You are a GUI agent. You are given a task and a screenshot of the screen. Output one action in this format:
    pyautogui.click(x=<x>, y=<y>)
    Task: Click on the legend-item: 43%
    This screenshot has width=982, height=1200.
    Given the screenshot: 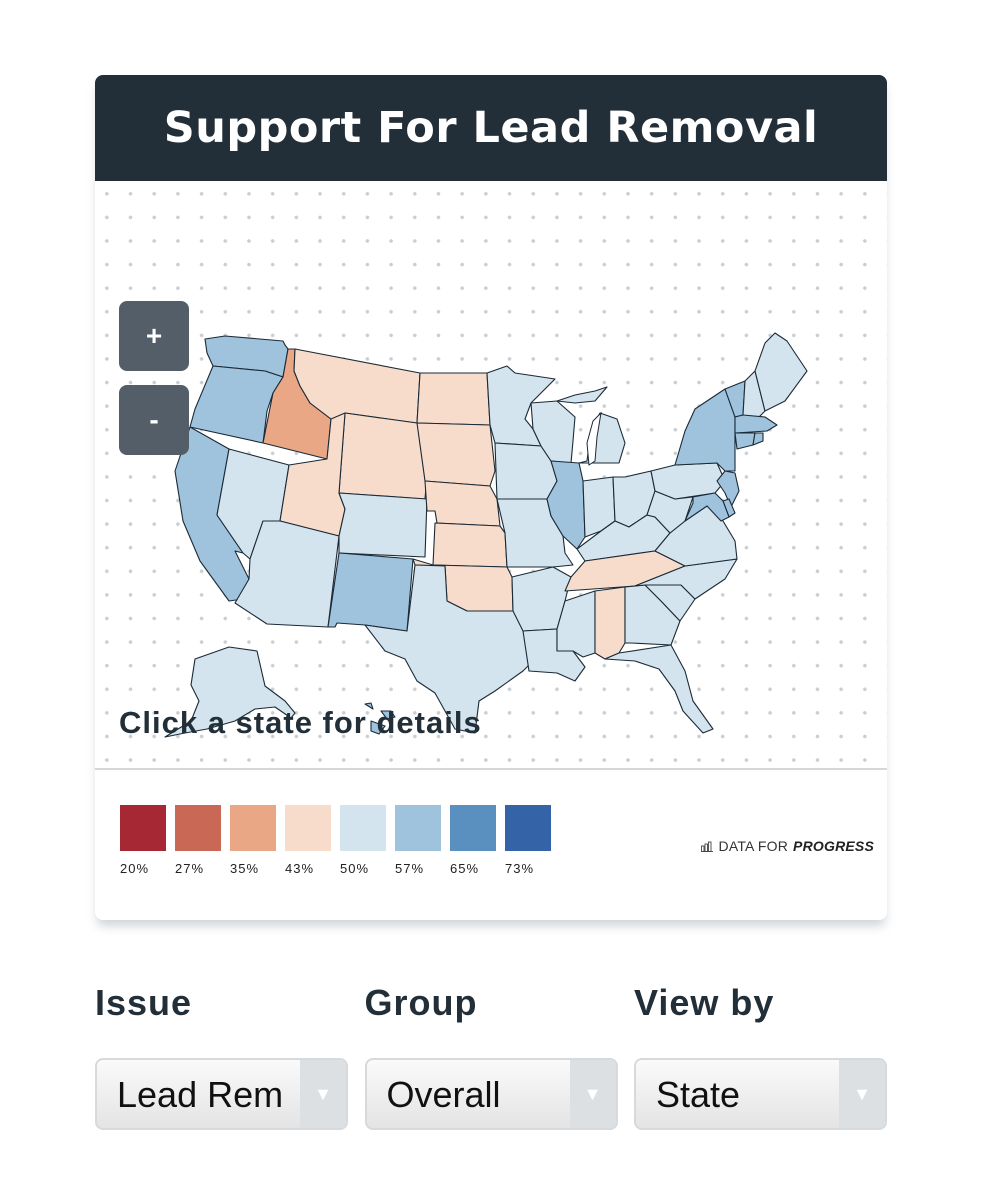 What is the action you would take?
    pyautogui.click(x=308, y=840)
    